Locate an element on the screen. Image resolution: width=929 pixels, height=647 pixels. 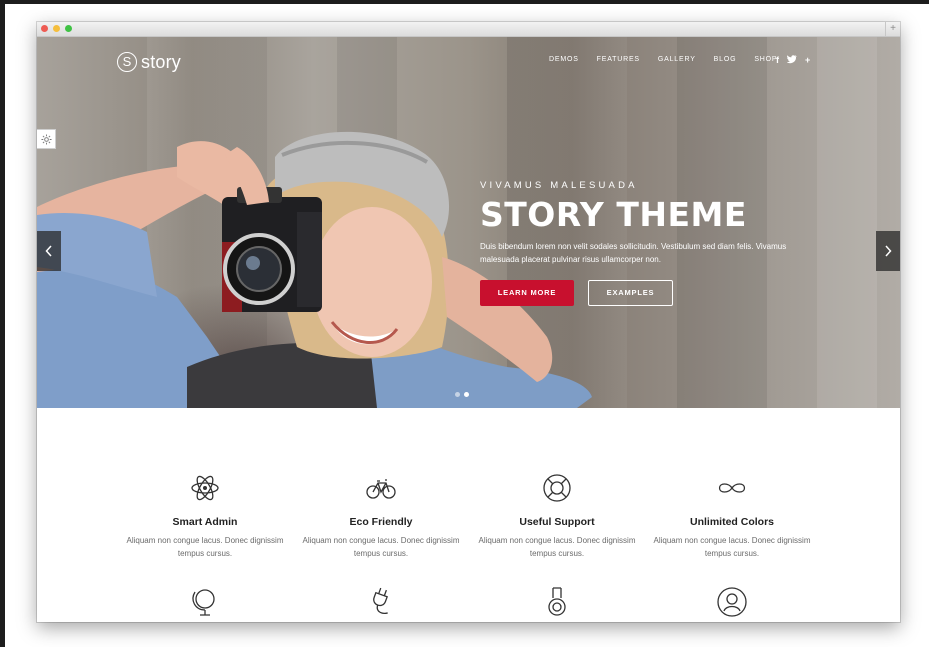
globe-icon is located at coordinates (203, 602).